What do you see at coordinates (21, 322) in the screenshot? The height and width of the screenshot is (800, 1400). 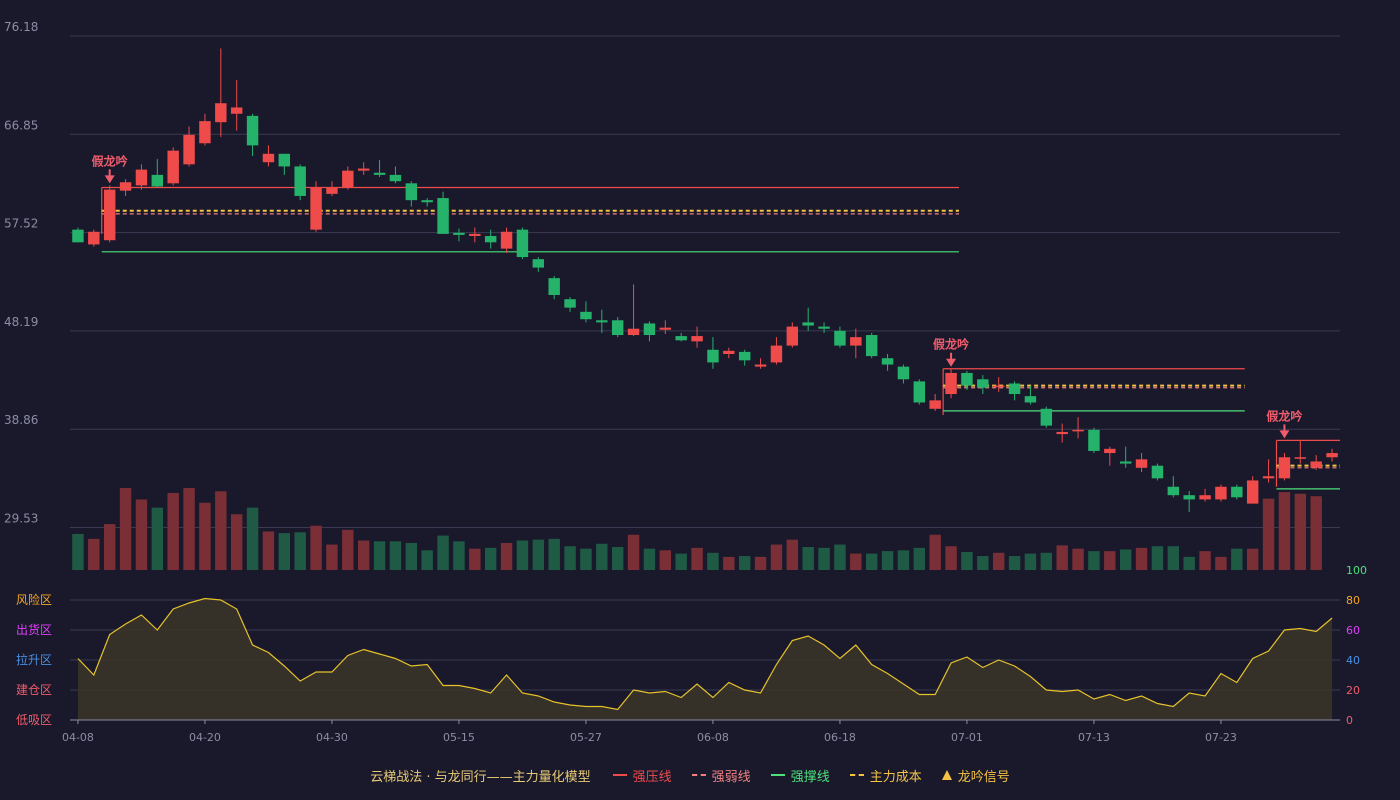 I see `price-tick-label: 48.19` at bounding box center [21, 322].